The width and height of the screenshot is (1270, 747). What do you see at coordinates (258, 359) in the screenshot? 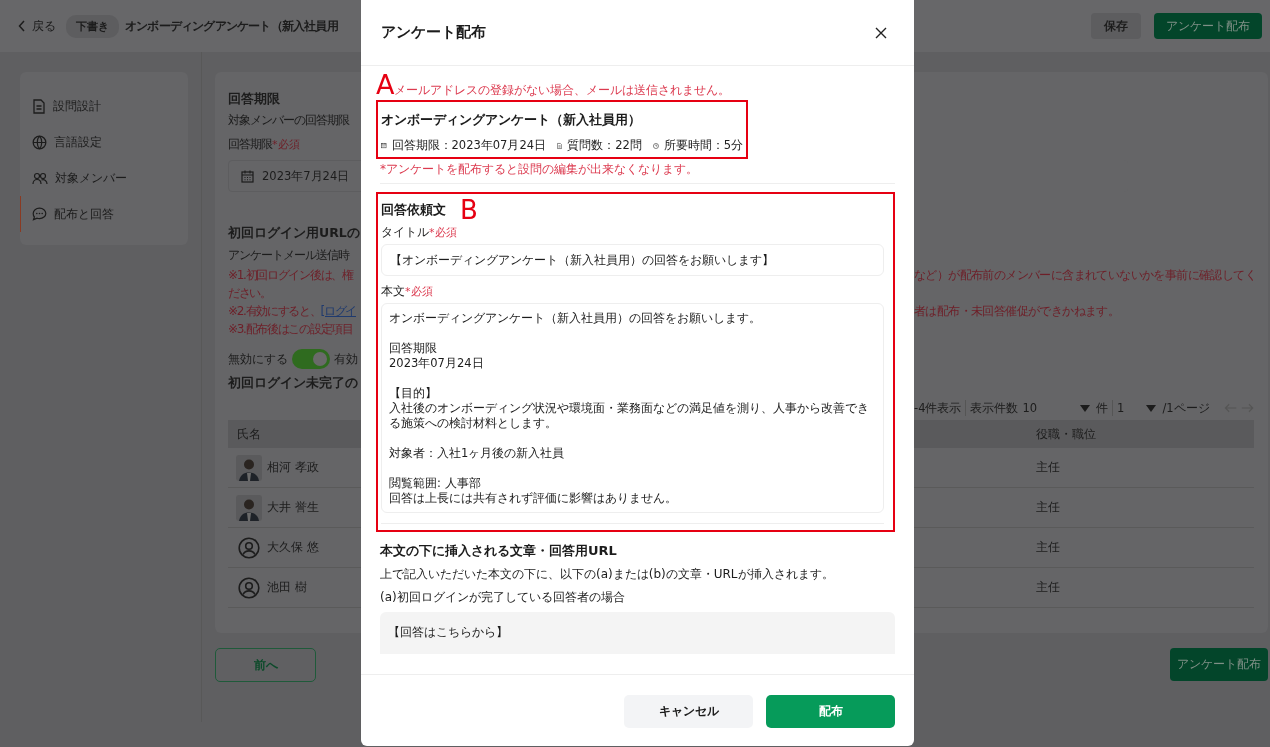
I see `toggle-label: 無効にする` at bounding box center [258, 359].